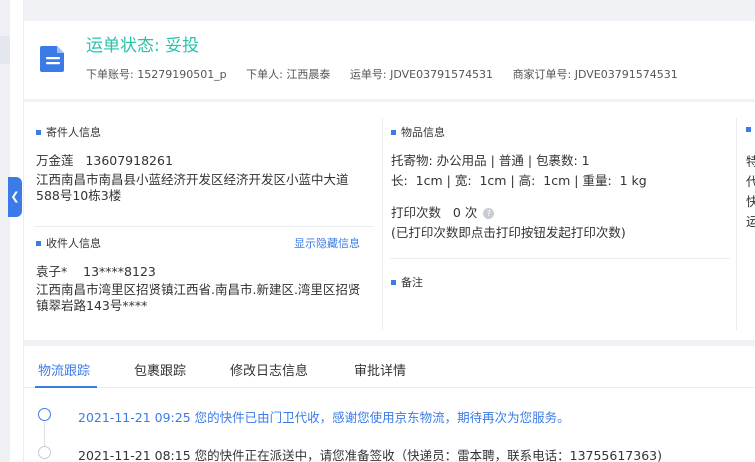 This screenshot has width=755, height=462. I want to click on tab-bar: 物流跟踪 包裹跟踪 修改日志信息 审批详情, so click(389, 367).